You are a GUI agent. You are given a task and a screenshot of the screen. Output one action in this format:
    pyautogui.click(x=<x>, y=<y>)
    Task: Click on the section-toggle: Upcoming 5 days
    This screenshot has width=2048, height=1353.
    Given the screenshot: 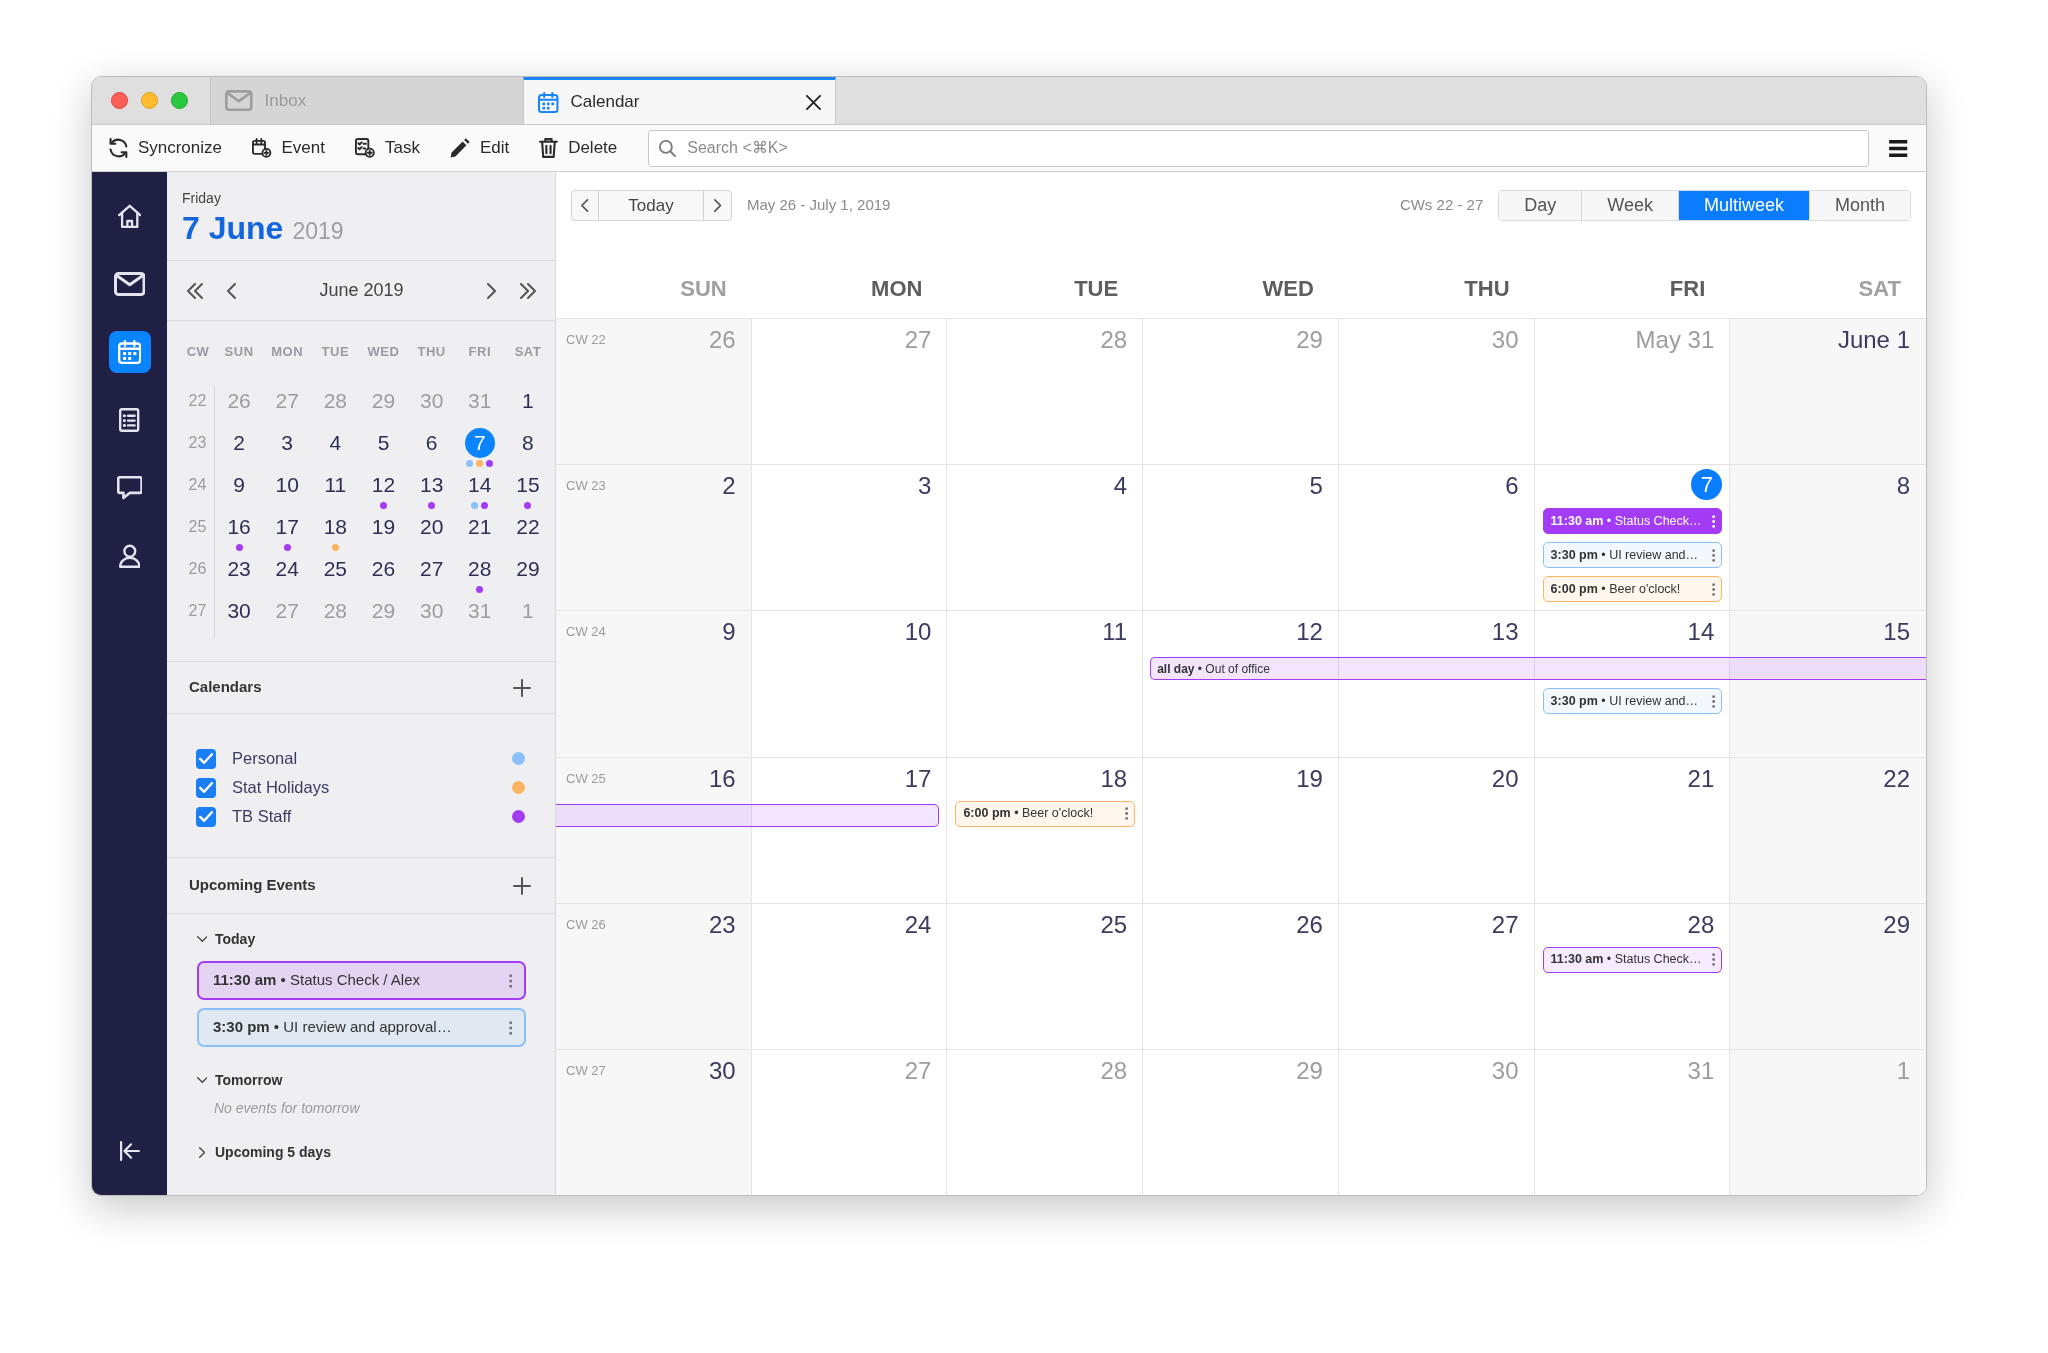 What is the action you would take?
    pyautogui.click(x=264, y=1152)
    